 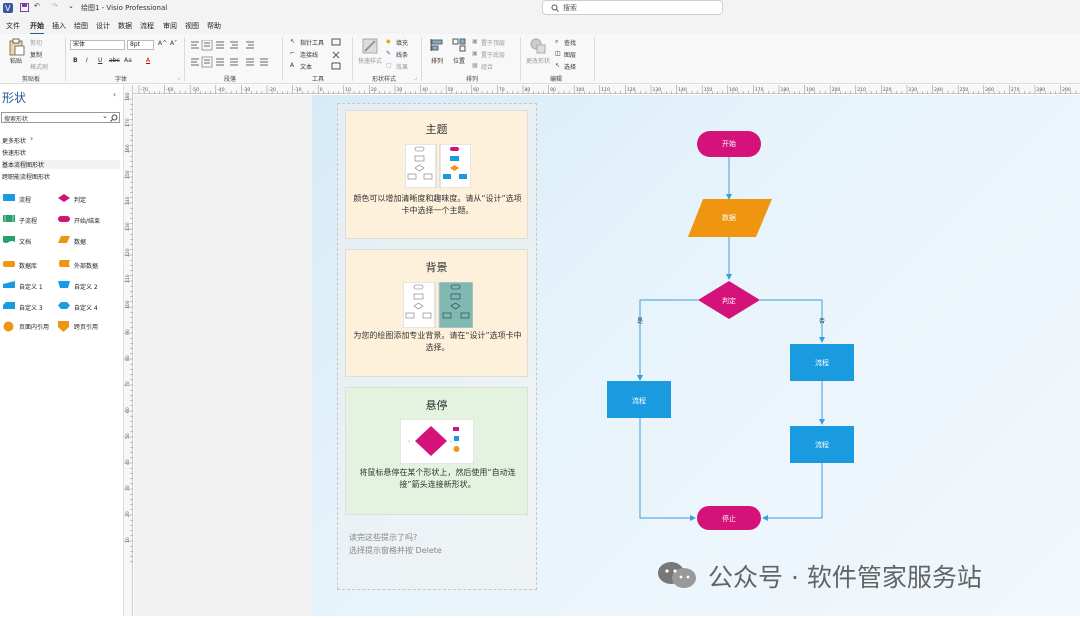 What do you see at coordinates (677, 575) in the screenshot?
I see `wechat-logo-icon` at bounding box center [677, 575].